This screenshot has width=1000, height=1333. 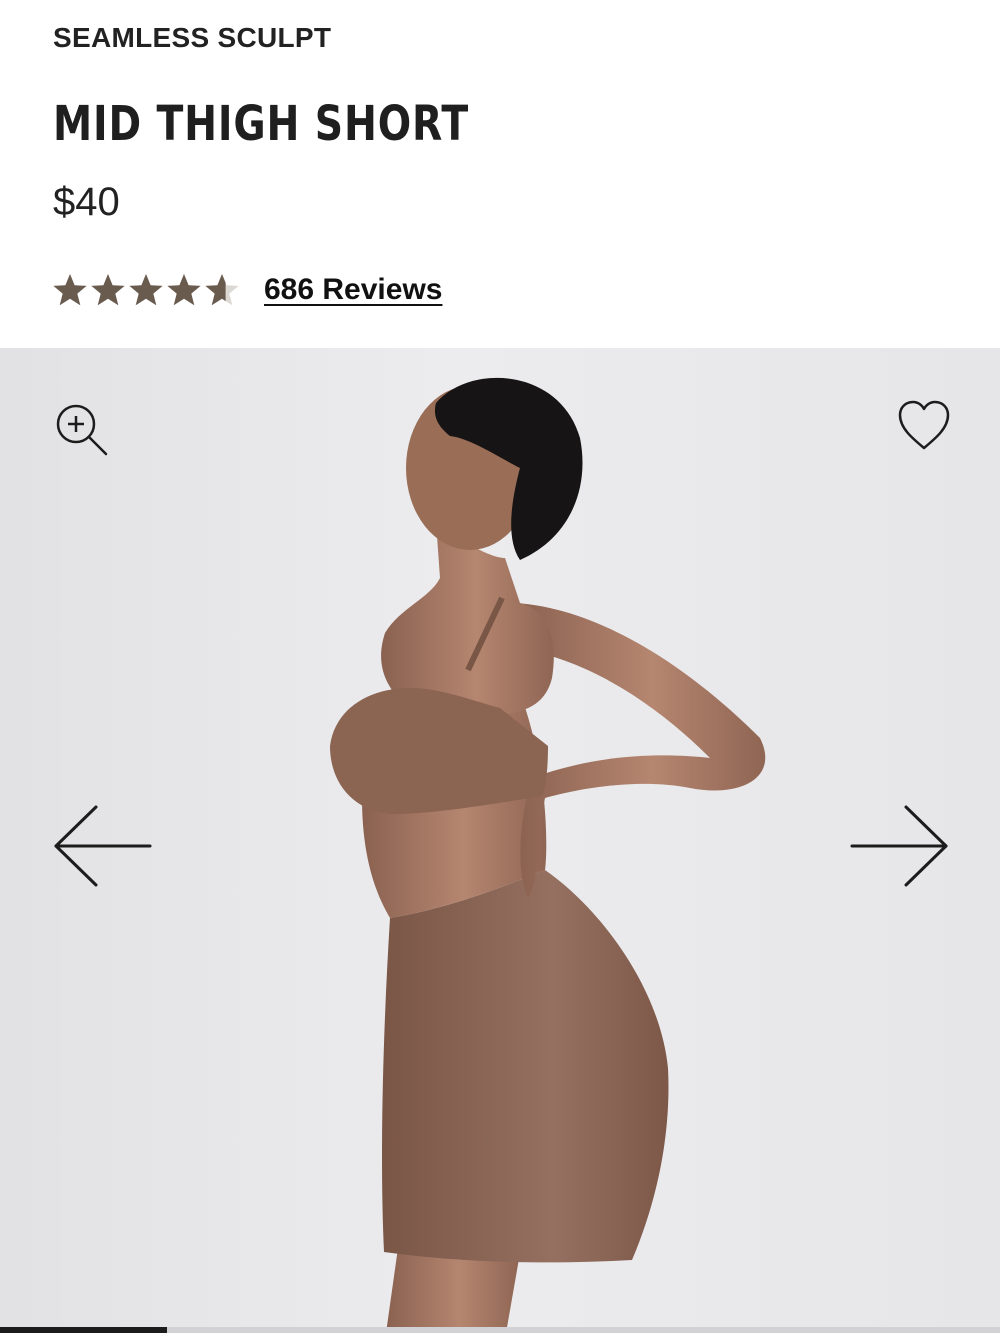 What do you see at coordinates (261, 124) in the screenshot?
I see `product-title: MID THIGH SHORT` at bounding box center [261, 124].